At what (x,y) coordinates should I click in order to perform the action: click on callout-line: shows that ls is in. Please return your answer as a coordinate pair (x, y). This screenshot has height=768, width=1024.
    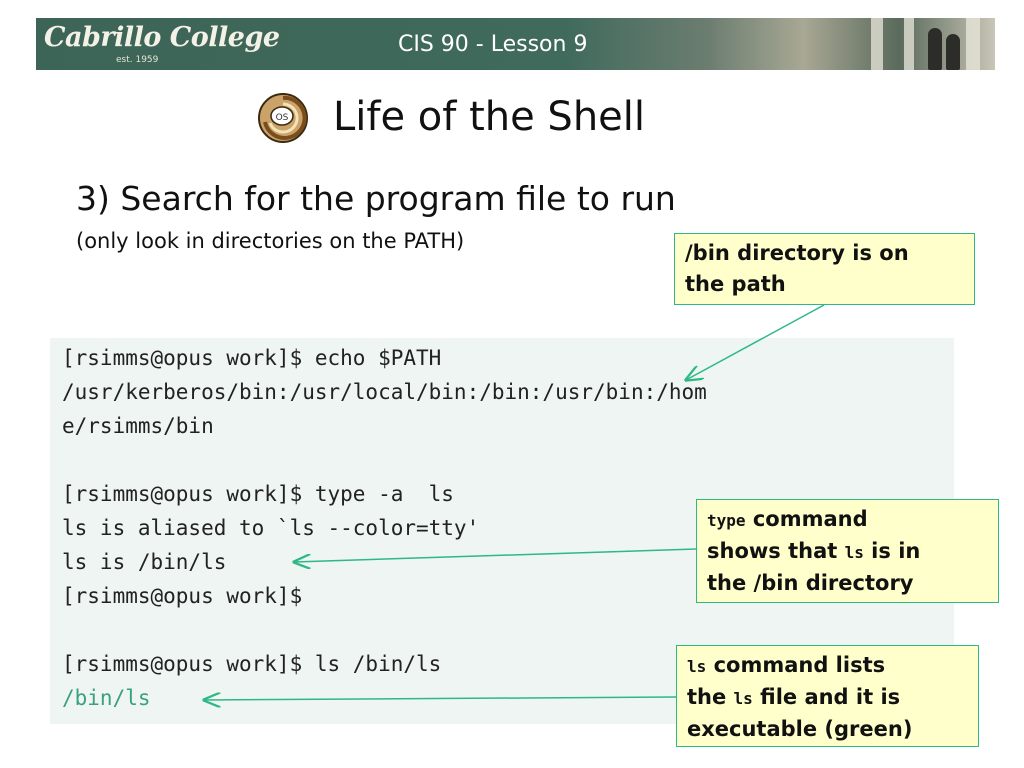
    Looking at the image, I should click on (847, 552).